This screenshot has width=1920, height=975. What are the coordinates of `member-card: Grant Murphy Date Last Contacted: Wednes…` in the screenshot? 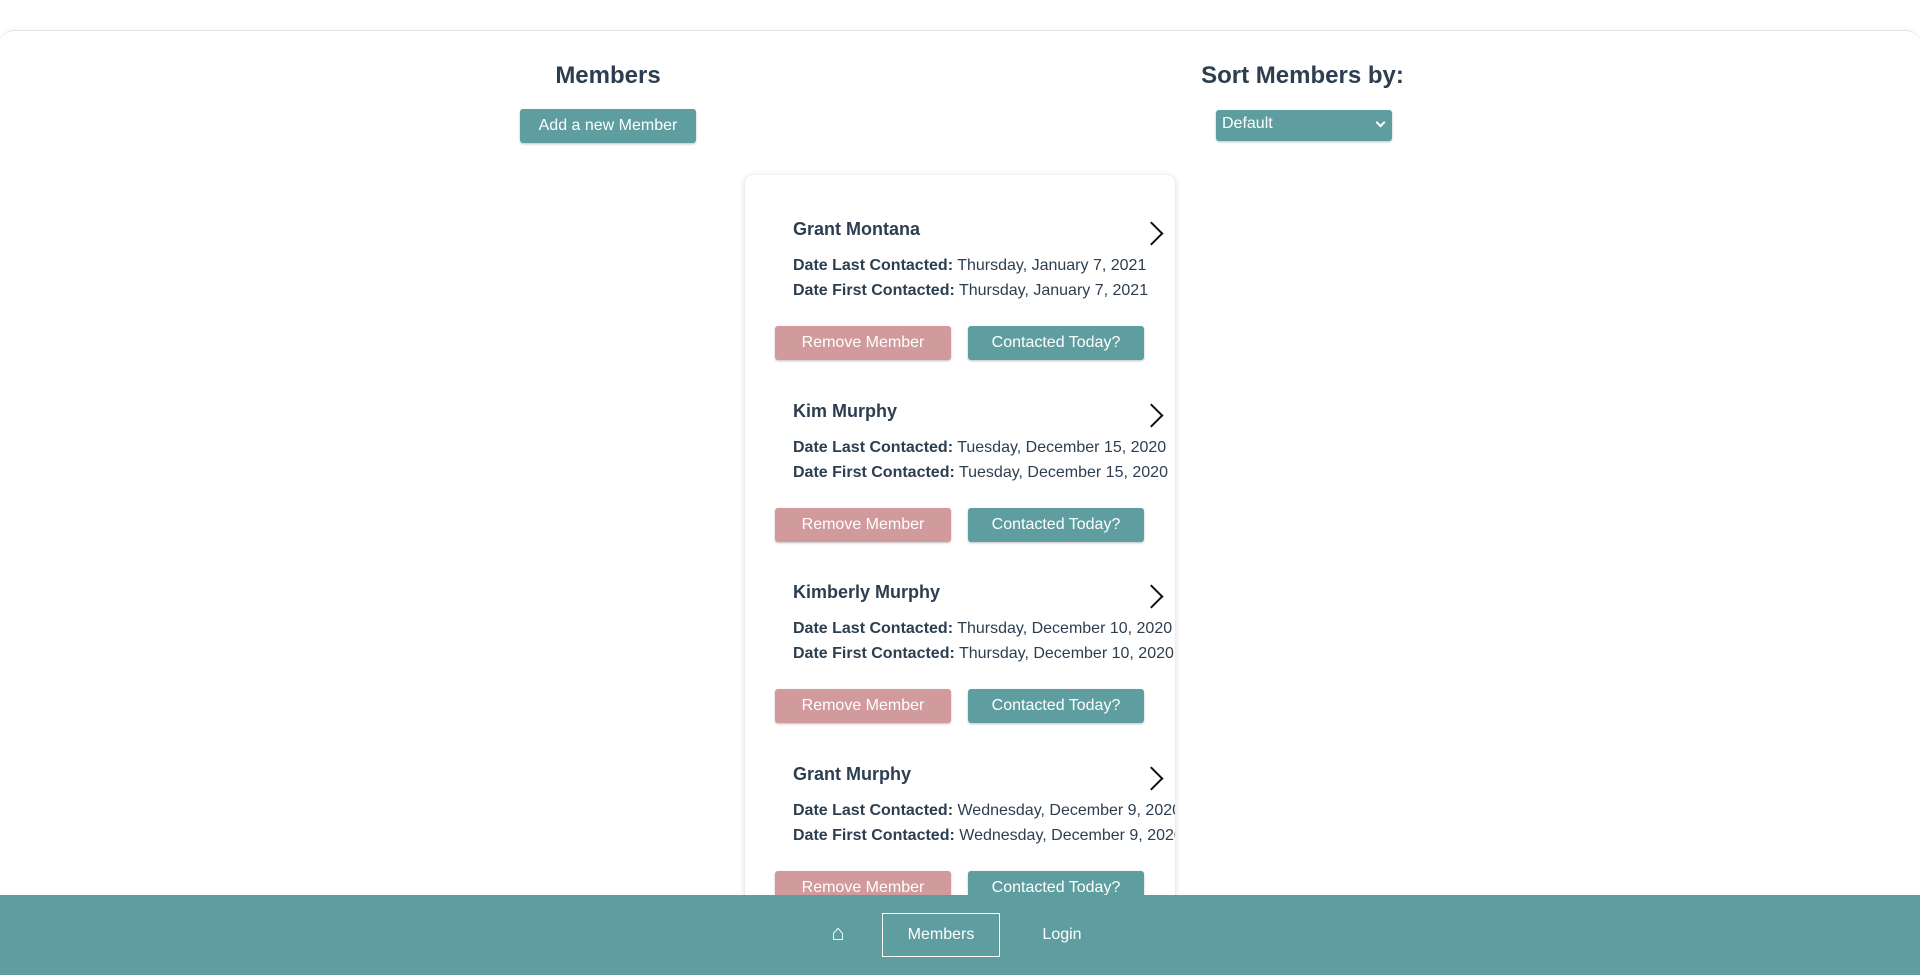 It's located at (960, 812).